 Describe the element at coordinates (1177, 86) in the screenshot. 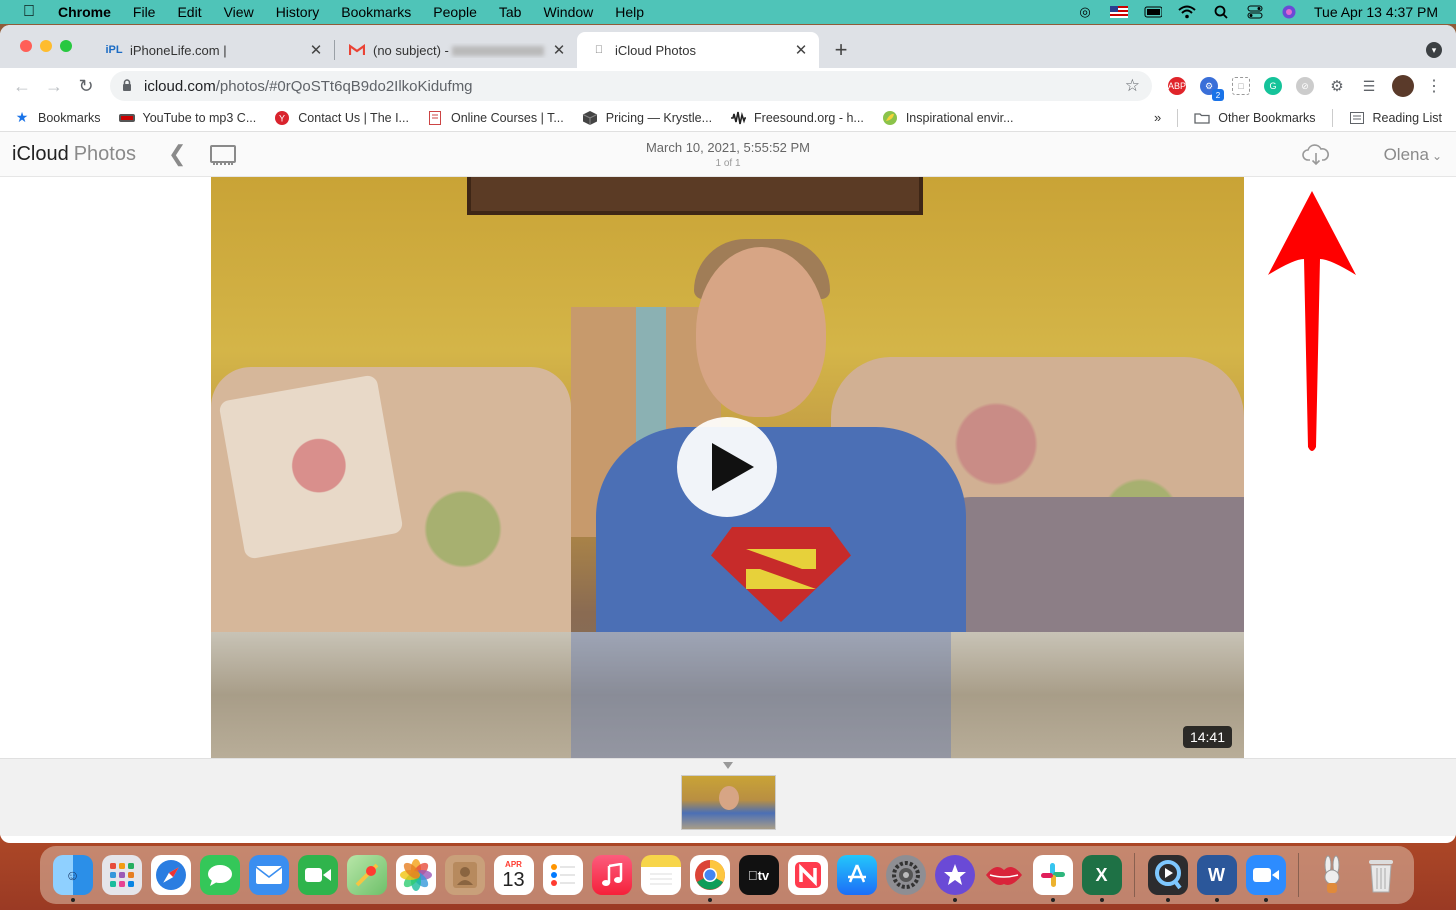

I see `adblock-icon: ABP` at that location.